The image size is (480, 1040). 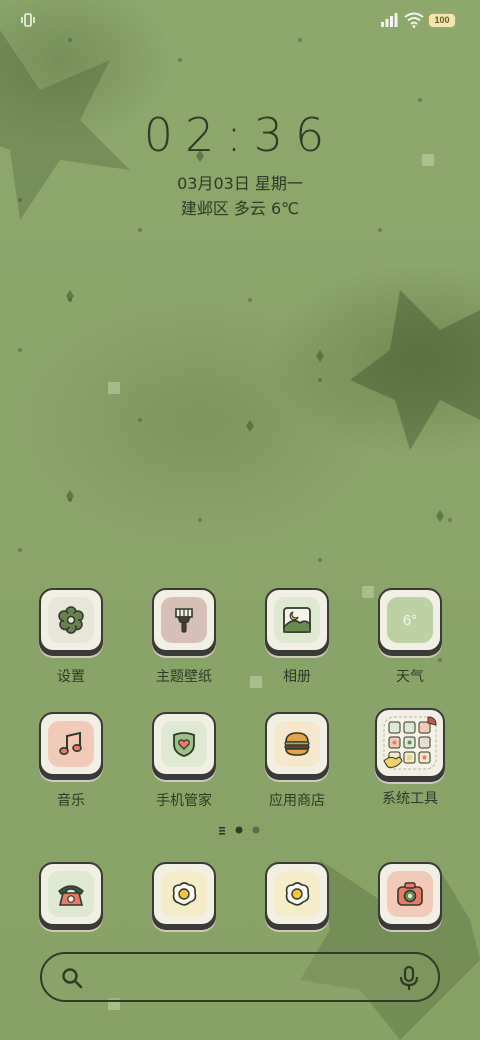 I want to click on app-phone-manager: 手机管家, so click(x=184, y=761).